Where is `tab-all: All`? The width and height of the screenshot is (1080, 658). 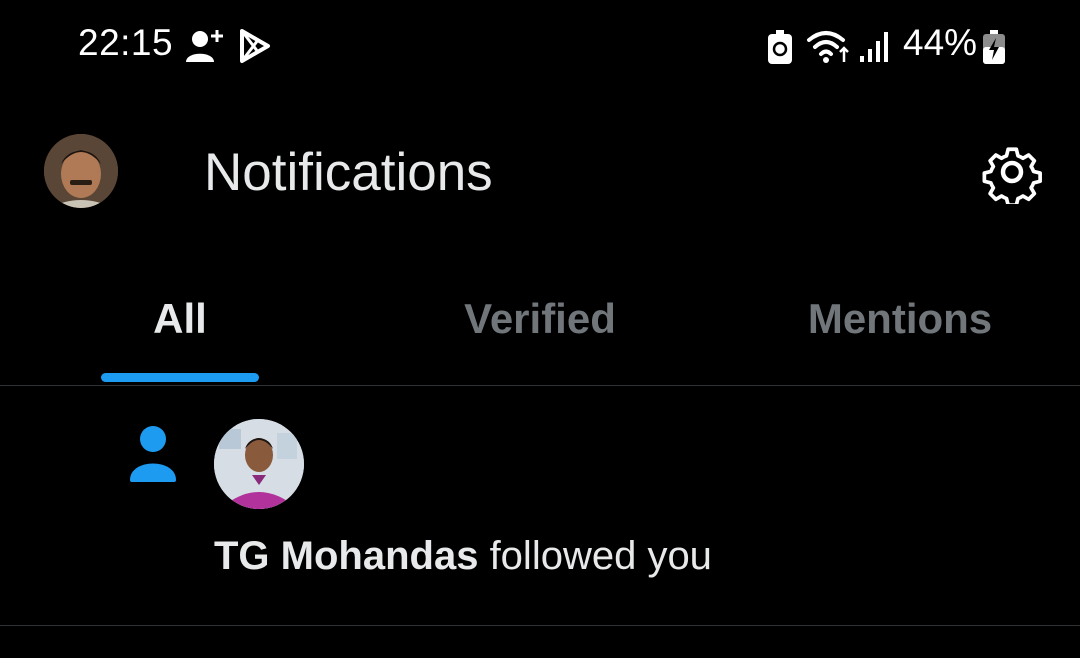 tab-all: All is located at coordinates (180, 318).